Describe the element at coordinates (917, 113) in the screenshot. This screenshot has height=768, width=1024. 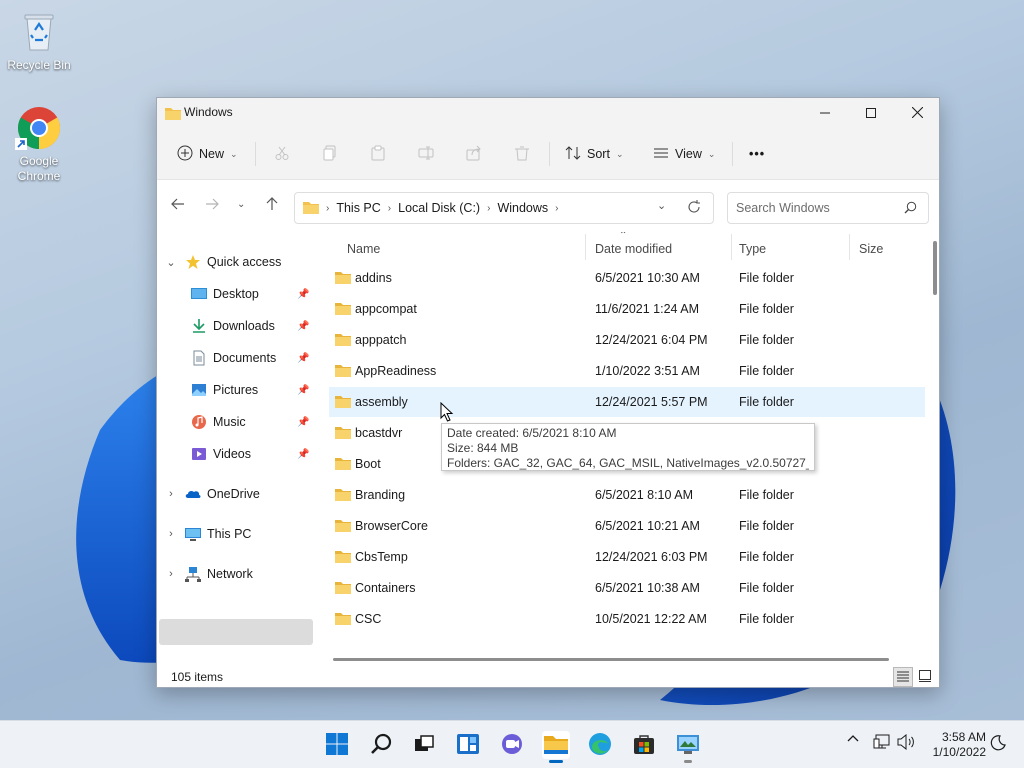
I see `close-button` at that location.